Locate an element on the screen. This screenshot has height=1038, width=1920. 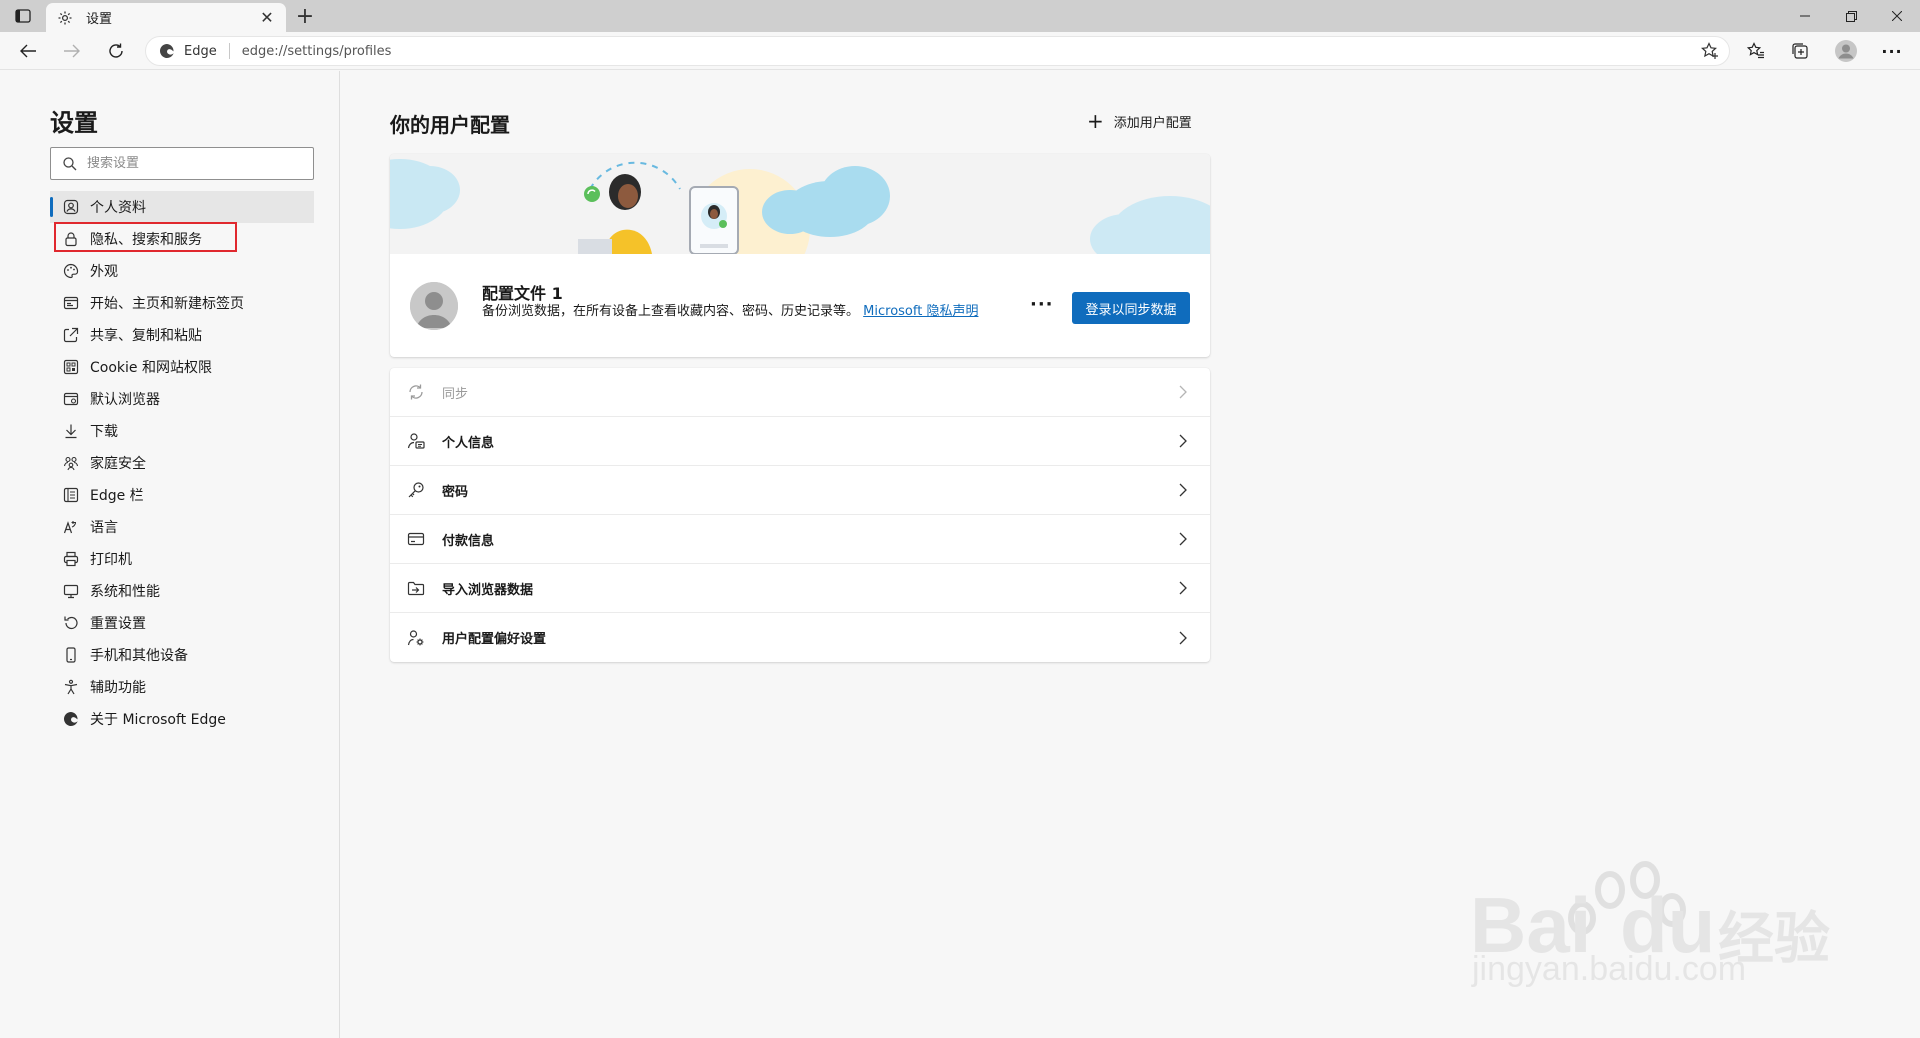
appearance-icon is located at coordinates (71, 271).